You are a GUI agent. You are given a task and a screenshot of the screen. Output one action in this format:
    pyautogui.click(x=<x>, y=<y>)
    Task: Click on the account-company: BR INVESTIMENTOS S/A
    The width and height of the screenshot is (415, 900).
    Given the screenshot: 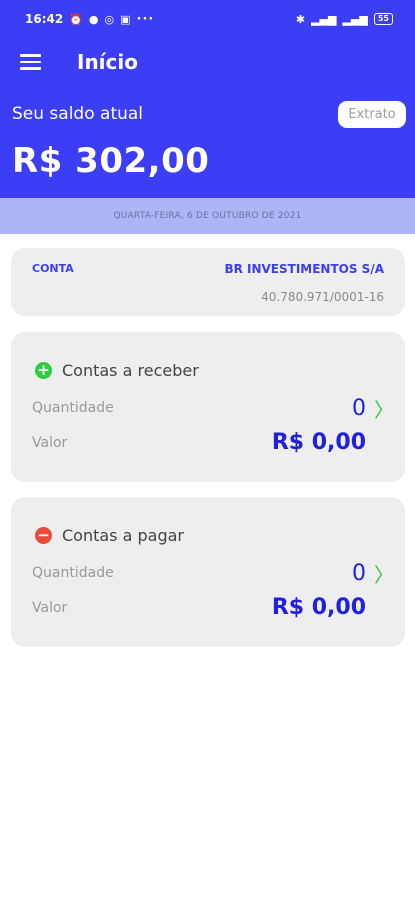 What is the action you would take?
    pyautogui.click(x=304, y=269)
    